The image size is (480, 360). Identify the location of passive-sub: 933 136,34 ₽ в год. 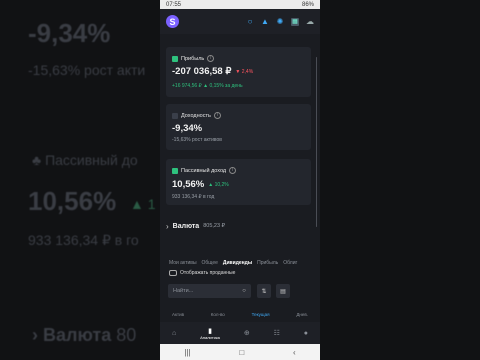
(193, 197).